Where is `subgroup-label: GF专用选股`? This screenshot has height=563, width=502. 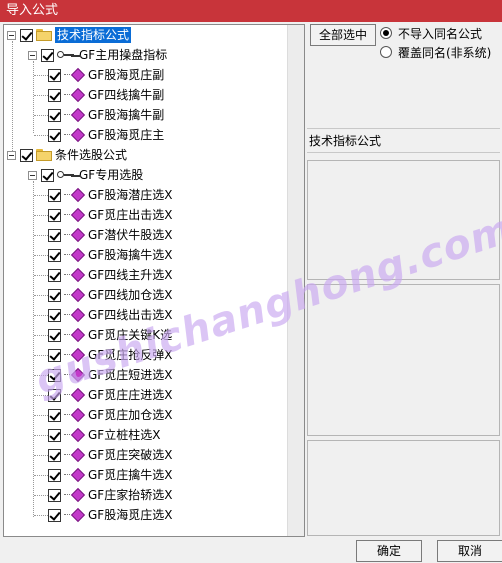
subgroup-label: GF专用选股 is located at coordinates (111, 175).